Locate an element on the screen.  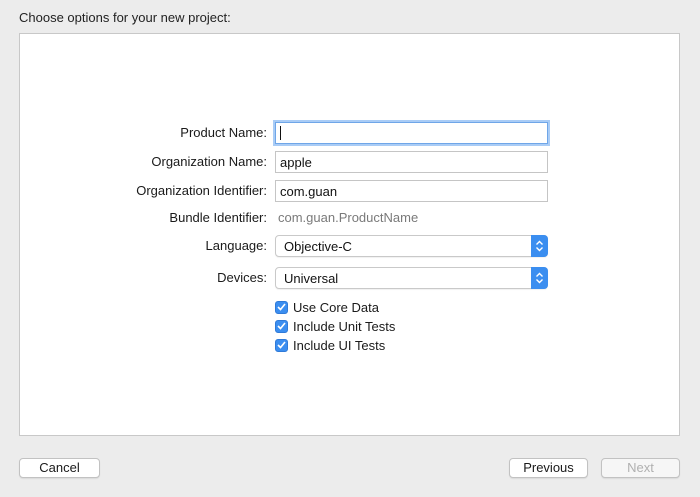
product-name-row: Product Name: is located at coordinates (350, 133).